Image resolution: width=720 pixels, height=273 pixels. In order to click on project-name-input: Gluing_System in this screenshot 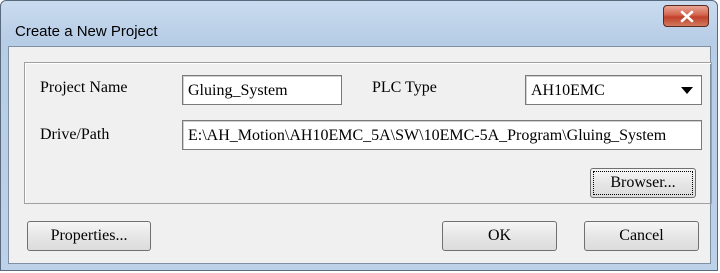, I will do `click(262, 90)`.